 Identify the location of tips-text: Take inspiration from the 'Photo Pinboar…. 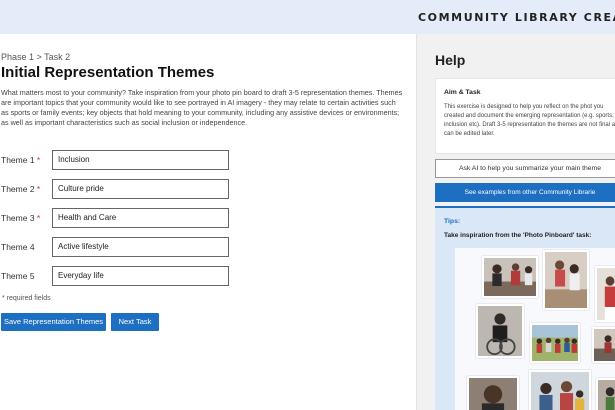
(517, 235).